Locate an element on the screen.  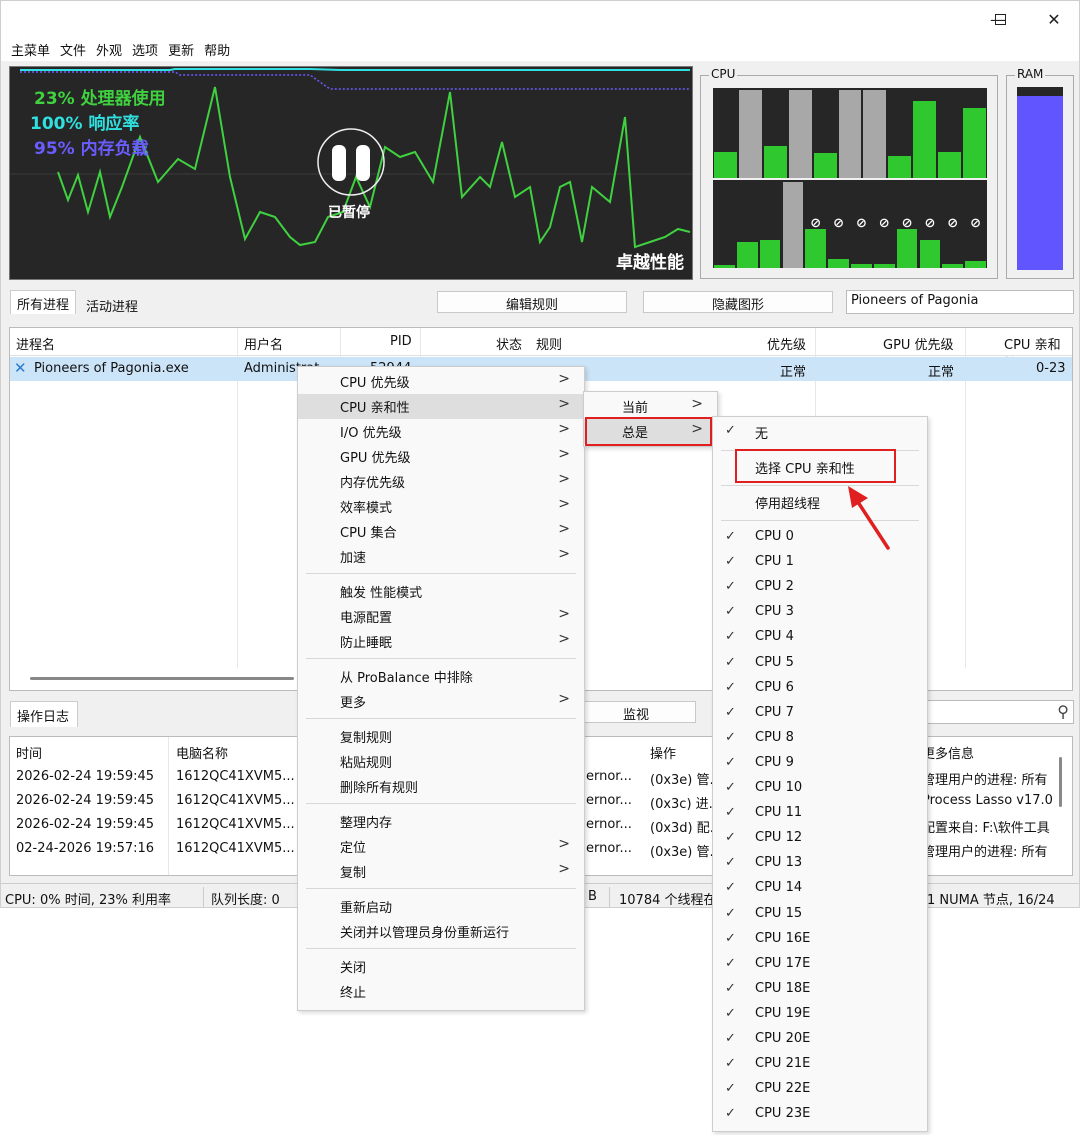
context-menu-item: 整理内存 is located at coordinates (441, 821).